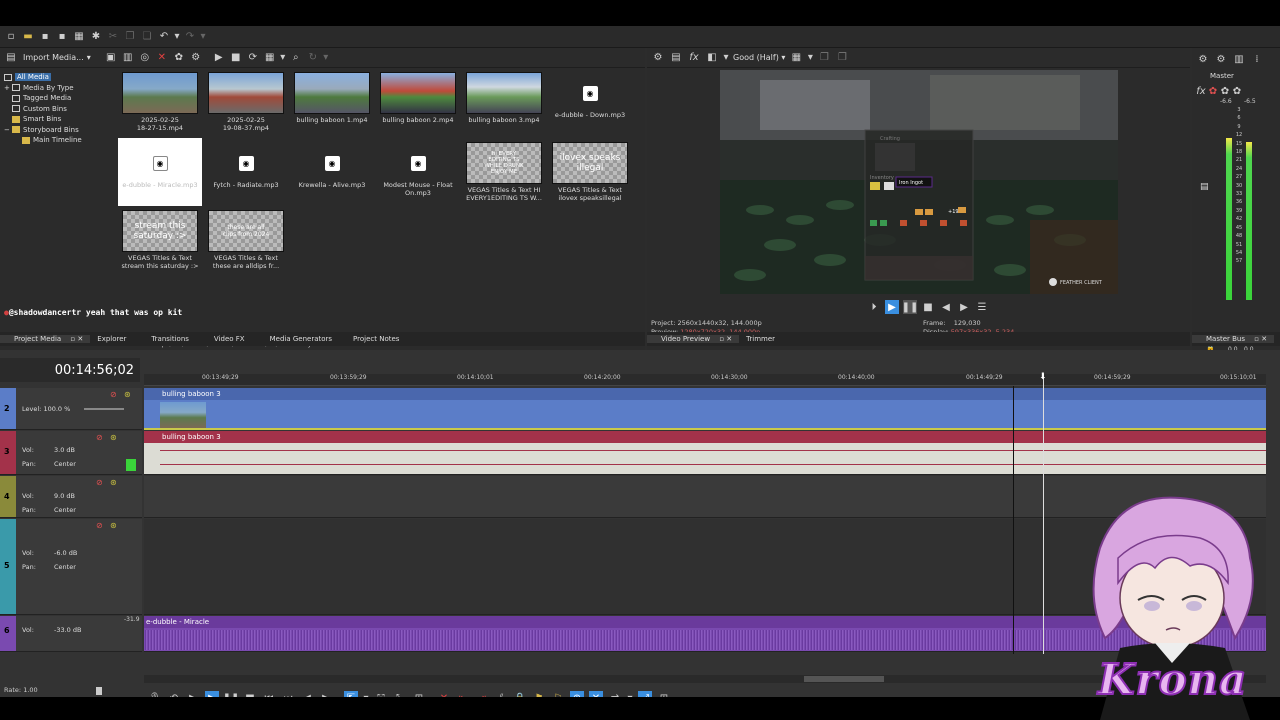 This screenshot has height=720, width=1280. I want to click on snapping-icon: ⊕, so click(577, 694).